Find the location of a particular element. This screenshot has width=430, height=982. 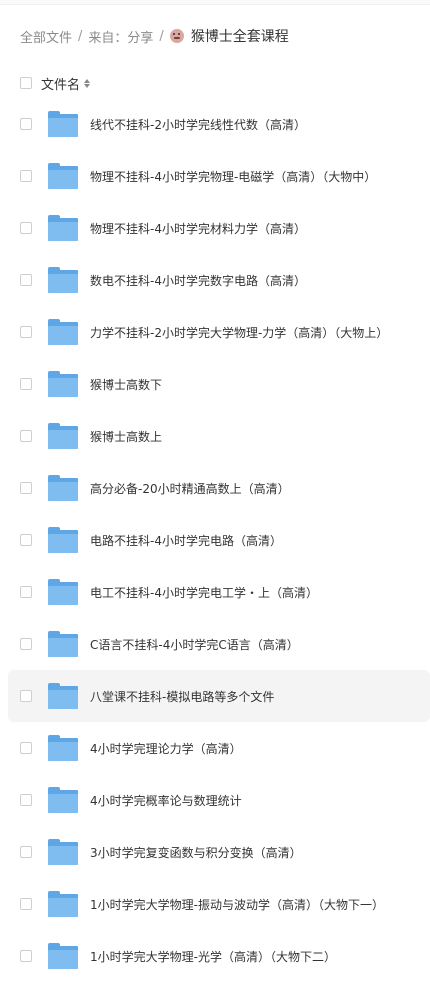

file-row: 4小时学完理论力学（高清） is located at coordinates (219, 748).